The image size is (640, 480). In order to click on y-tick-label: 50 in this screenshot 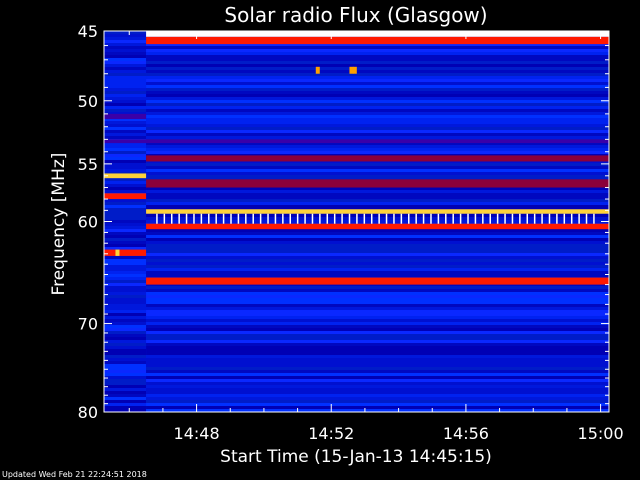, I will do `click(88, 101)`.